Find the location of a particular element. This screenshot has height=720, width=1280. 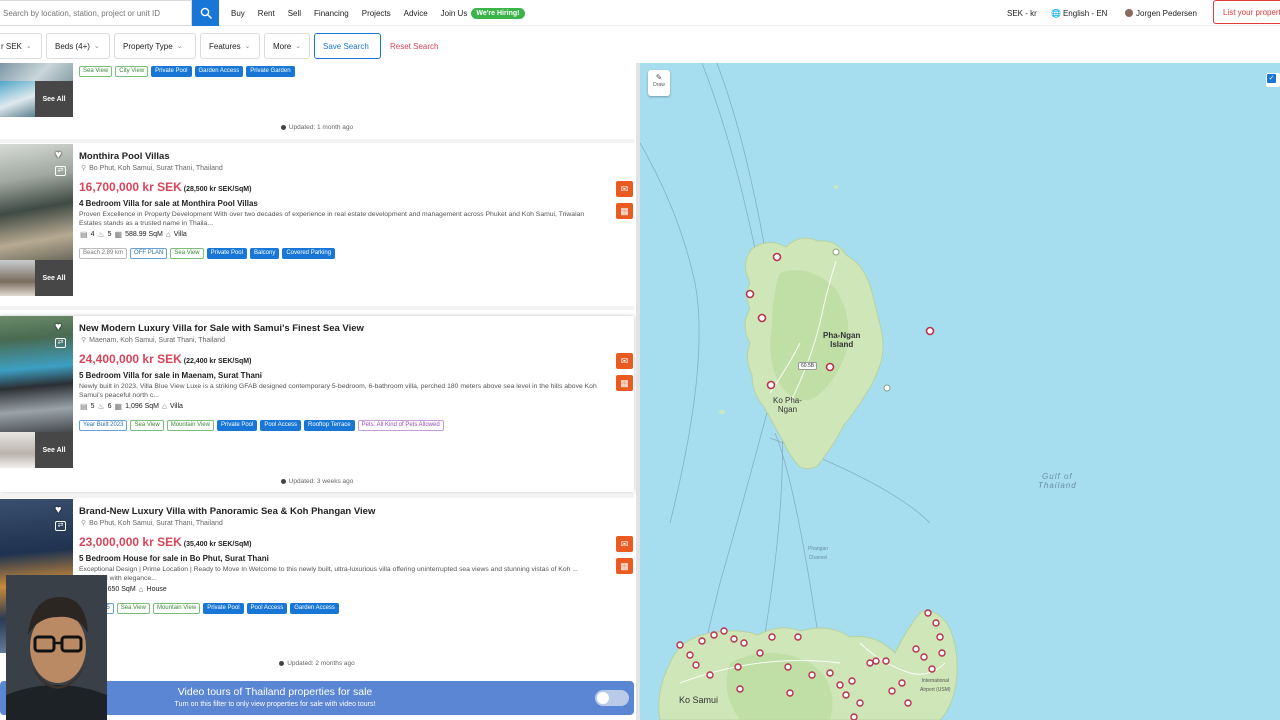

listing-photos: See All is located at coordinates (36, 90).